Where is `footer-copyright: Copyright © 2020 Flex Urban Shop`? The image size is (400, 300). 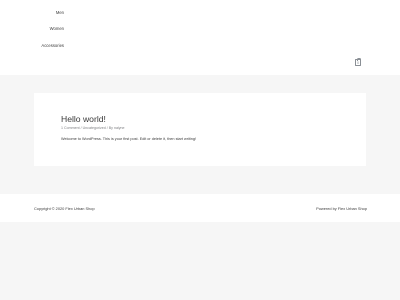
footer-copyright: Copyright © 2020 Flex Urban Shop is located at coordinates (64, 208).